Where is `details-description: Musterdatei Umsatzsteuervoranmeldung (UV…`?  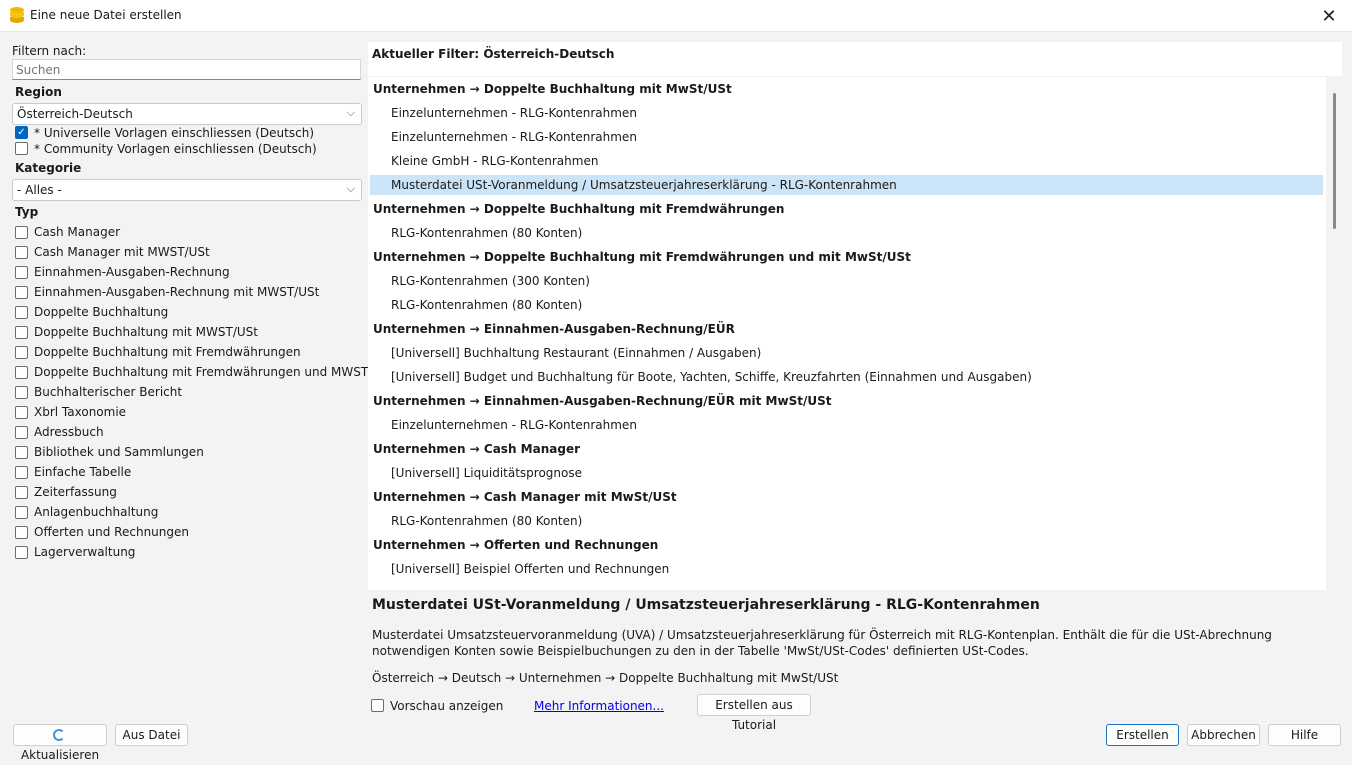
details-description: Musterdatei Umsatzsteuervoranmeldung (UV… is located at coordinates (822, 643).